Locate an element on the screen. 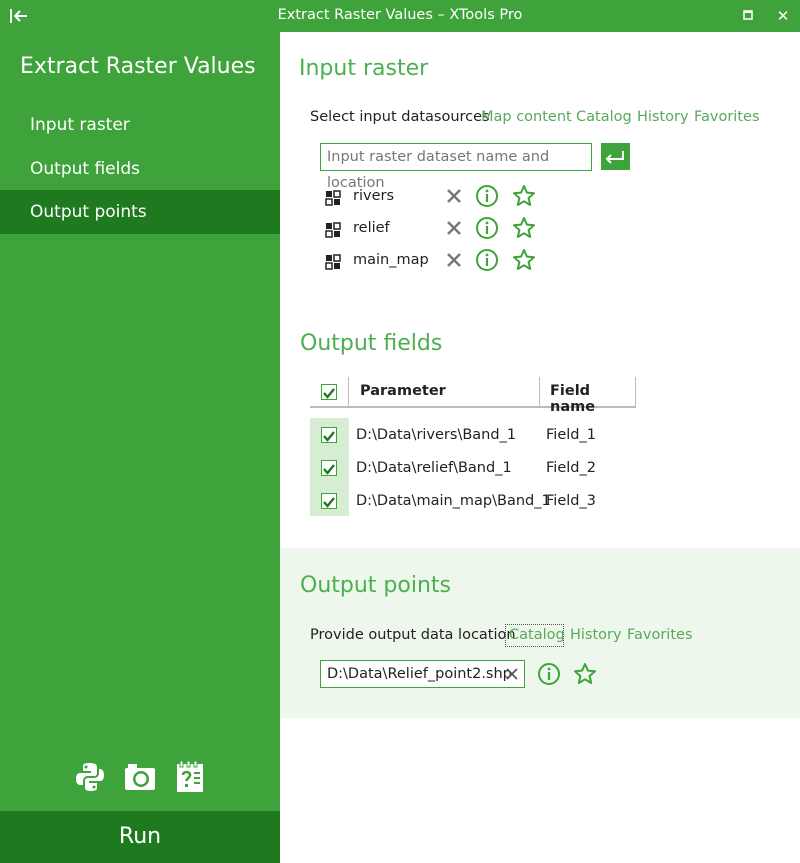 Image resolution: width=800 pixels, height=863 pixels. sidebar-item-output-points: Output points is located at coordinates (140, 212).